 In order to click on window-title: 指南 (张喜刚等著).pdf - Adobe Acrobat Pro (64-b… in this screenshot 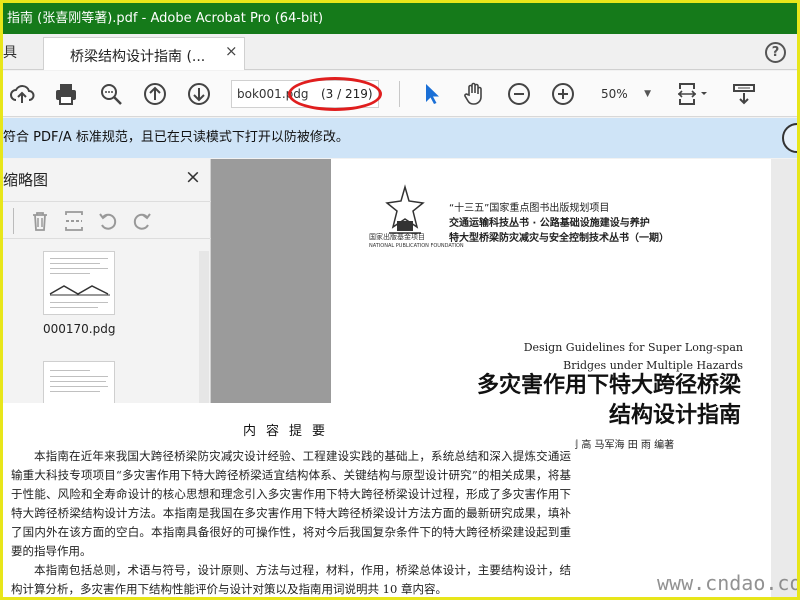, I will do `click(165, 18)`.